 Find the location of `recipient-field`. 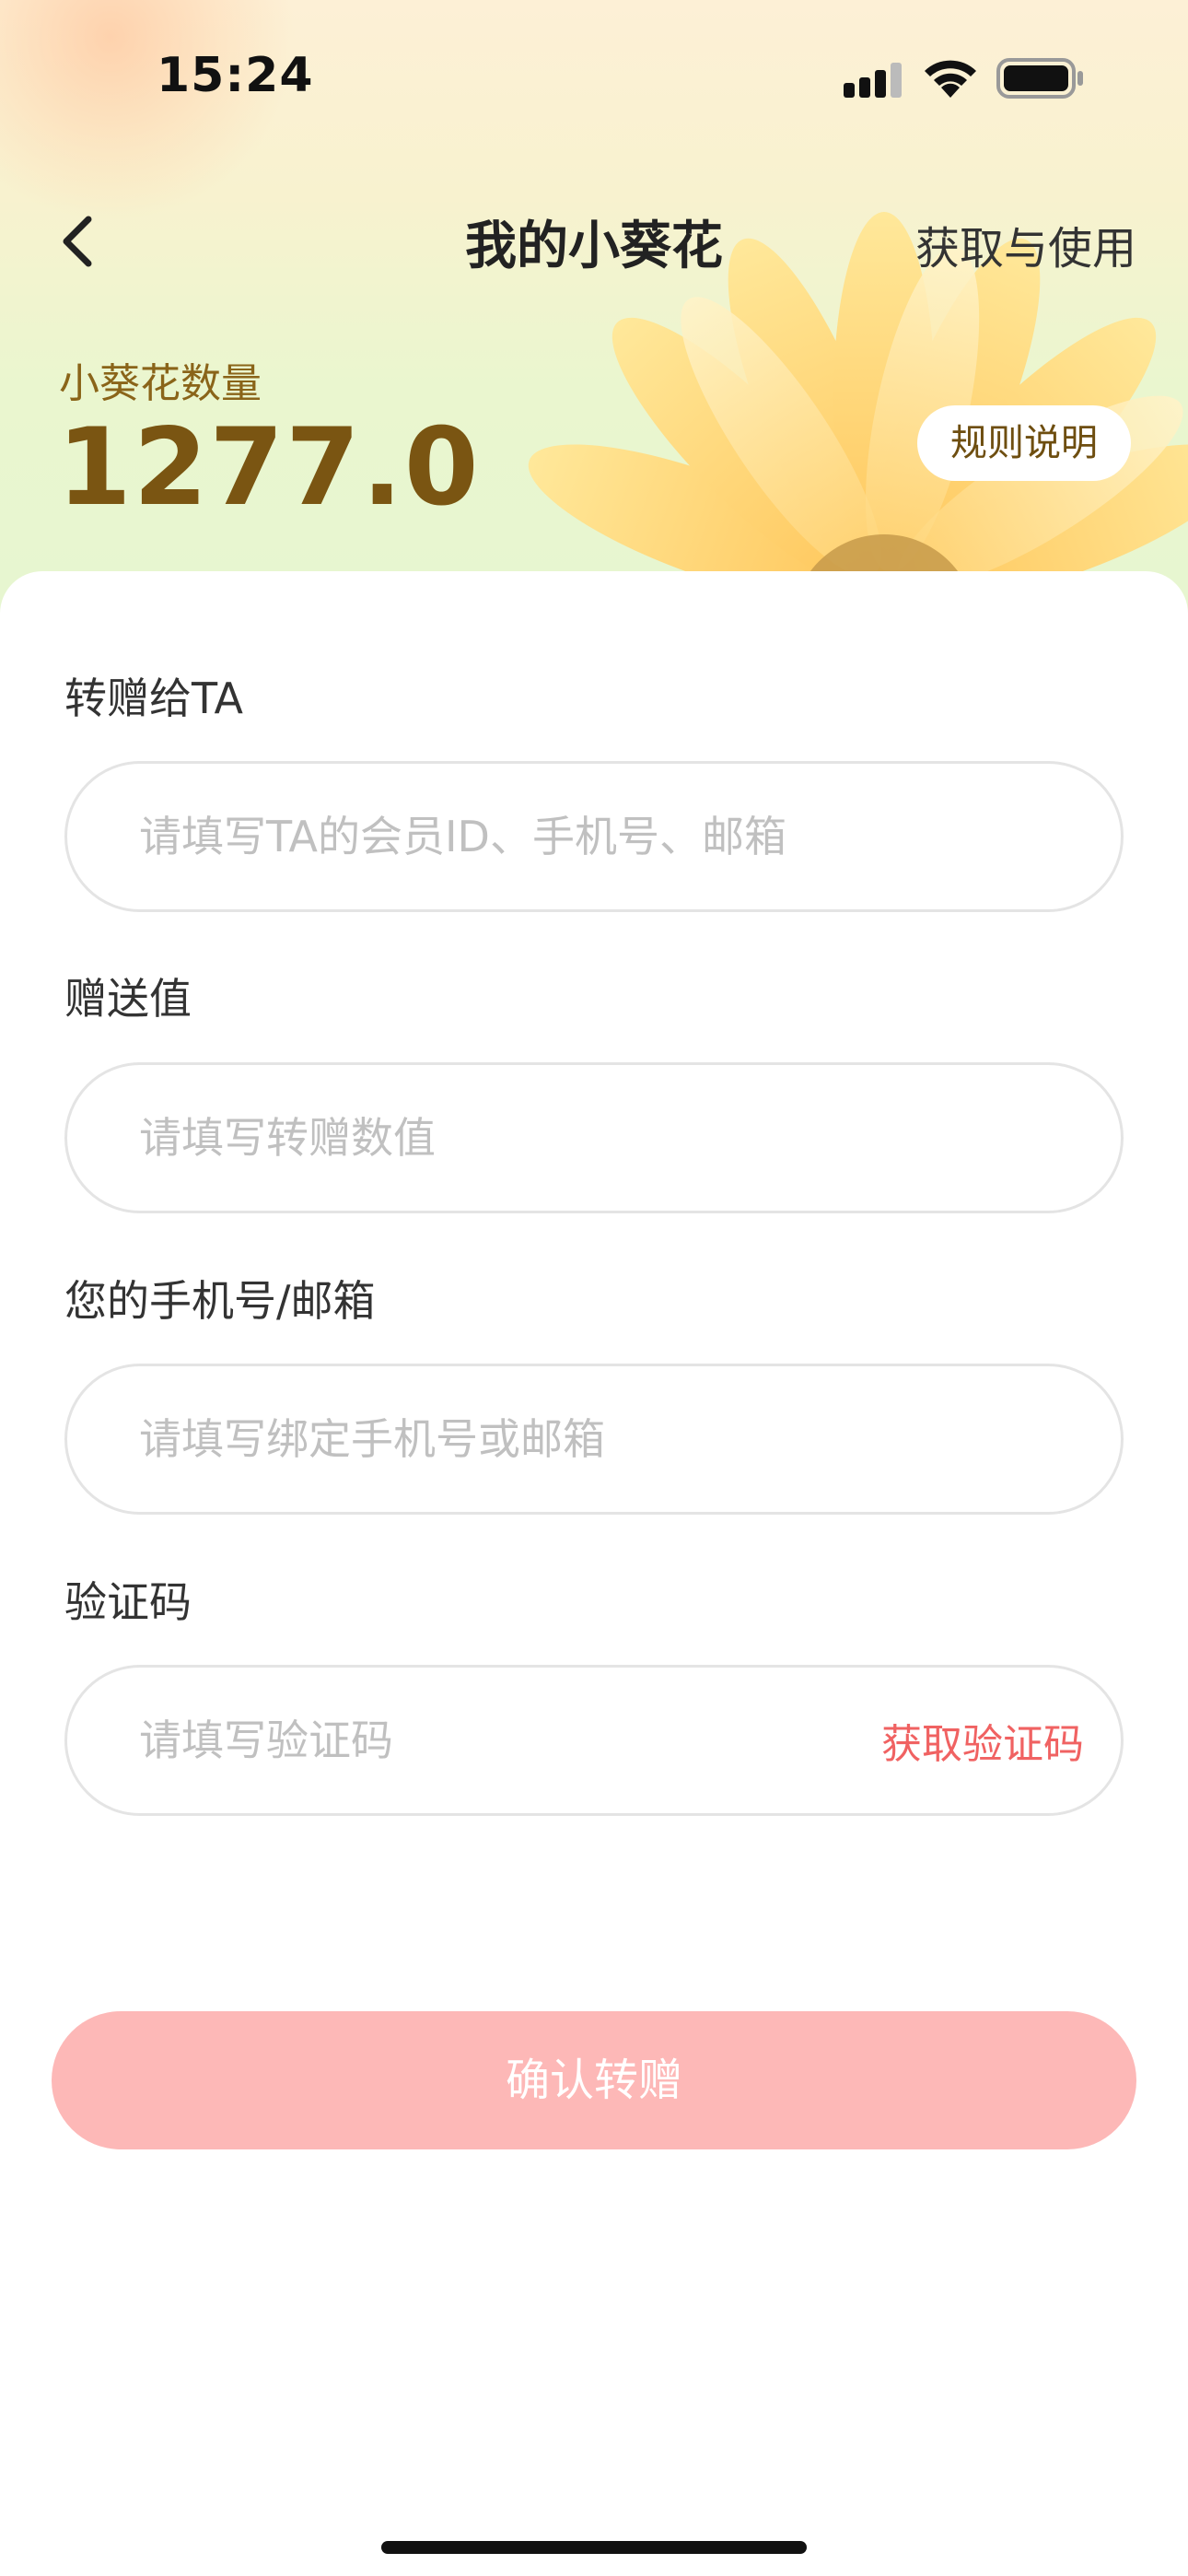

recipient-field is located at coordinates (594, 837).